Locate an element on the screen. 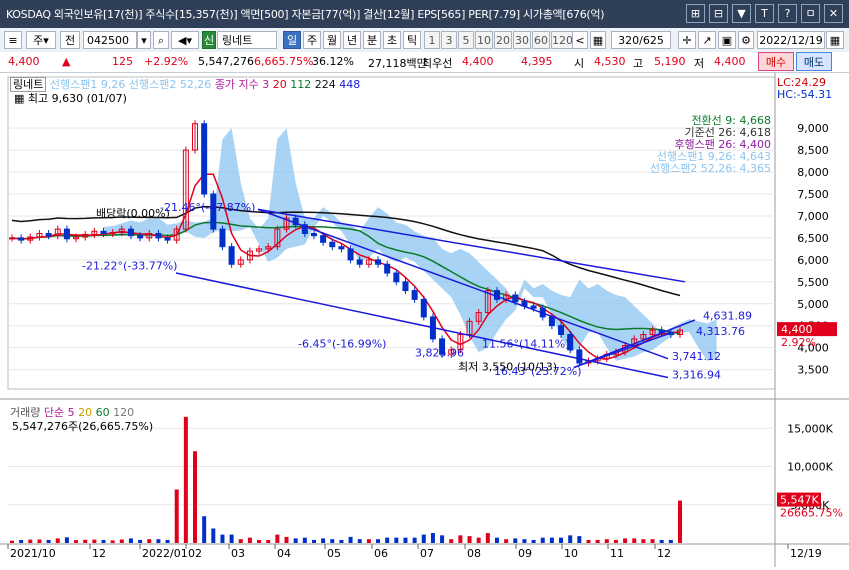 The width and height of the screenshot is (849, 570). restore-icon: ㅁ is located at coordinates (810, 13).